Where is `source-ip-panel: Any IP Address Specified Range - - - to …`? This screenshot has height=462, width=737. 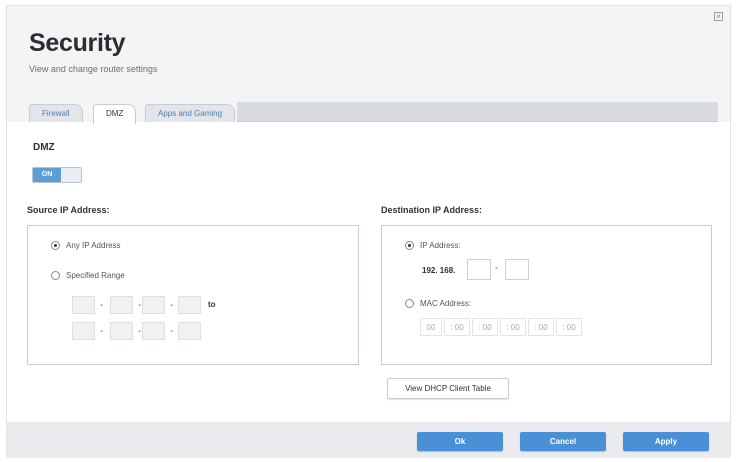
source-ip-panel: Any IP Address Specified Range - - - to … is located at coordinates (193, 295).